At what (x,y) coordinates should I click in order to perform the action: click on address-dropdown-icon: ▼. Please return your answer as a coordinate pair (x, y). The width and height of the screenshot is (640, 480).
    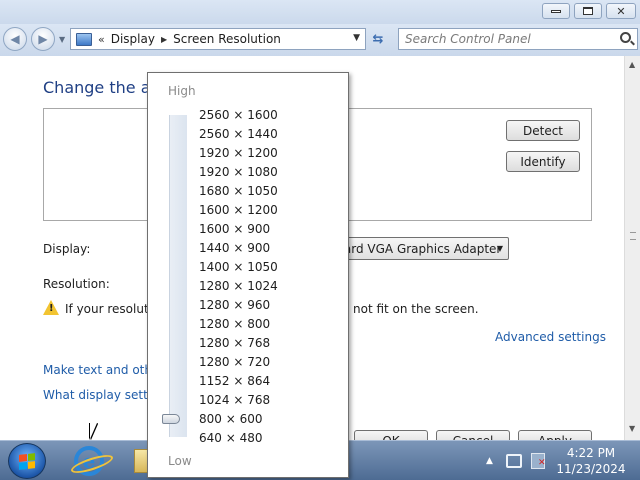
    Looking at the image, I should click on (356, 38).